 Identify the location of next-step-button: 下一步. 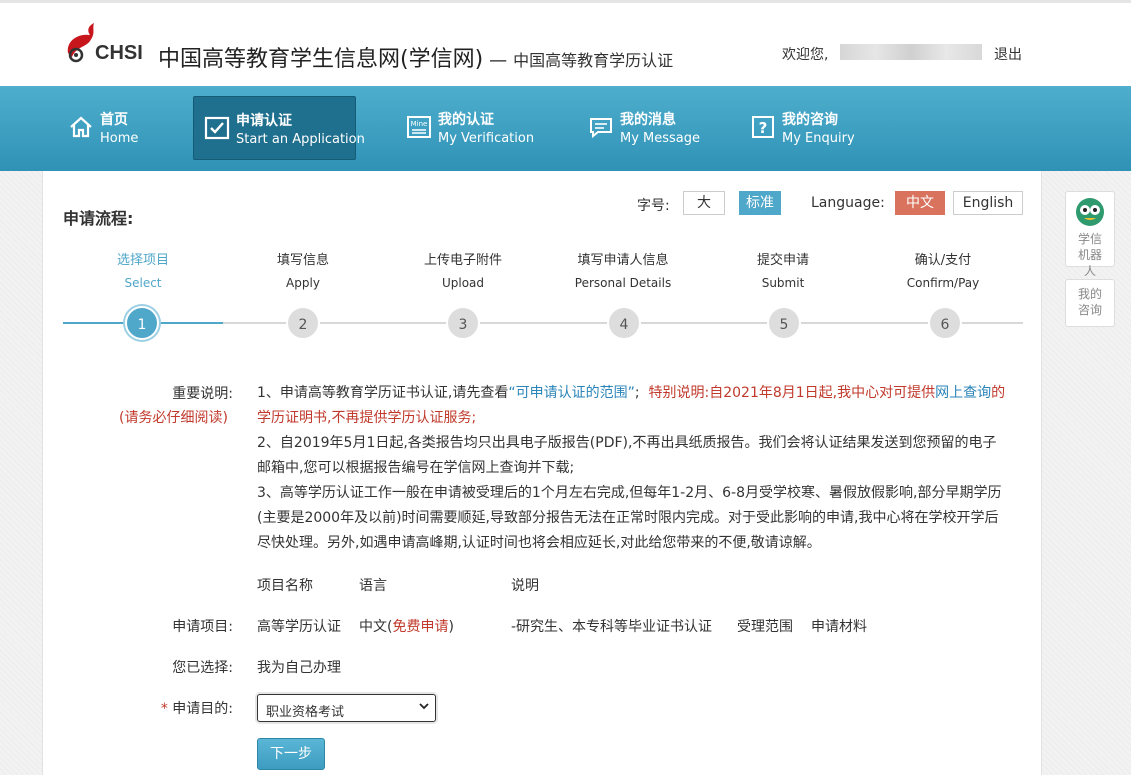
(291, 754).